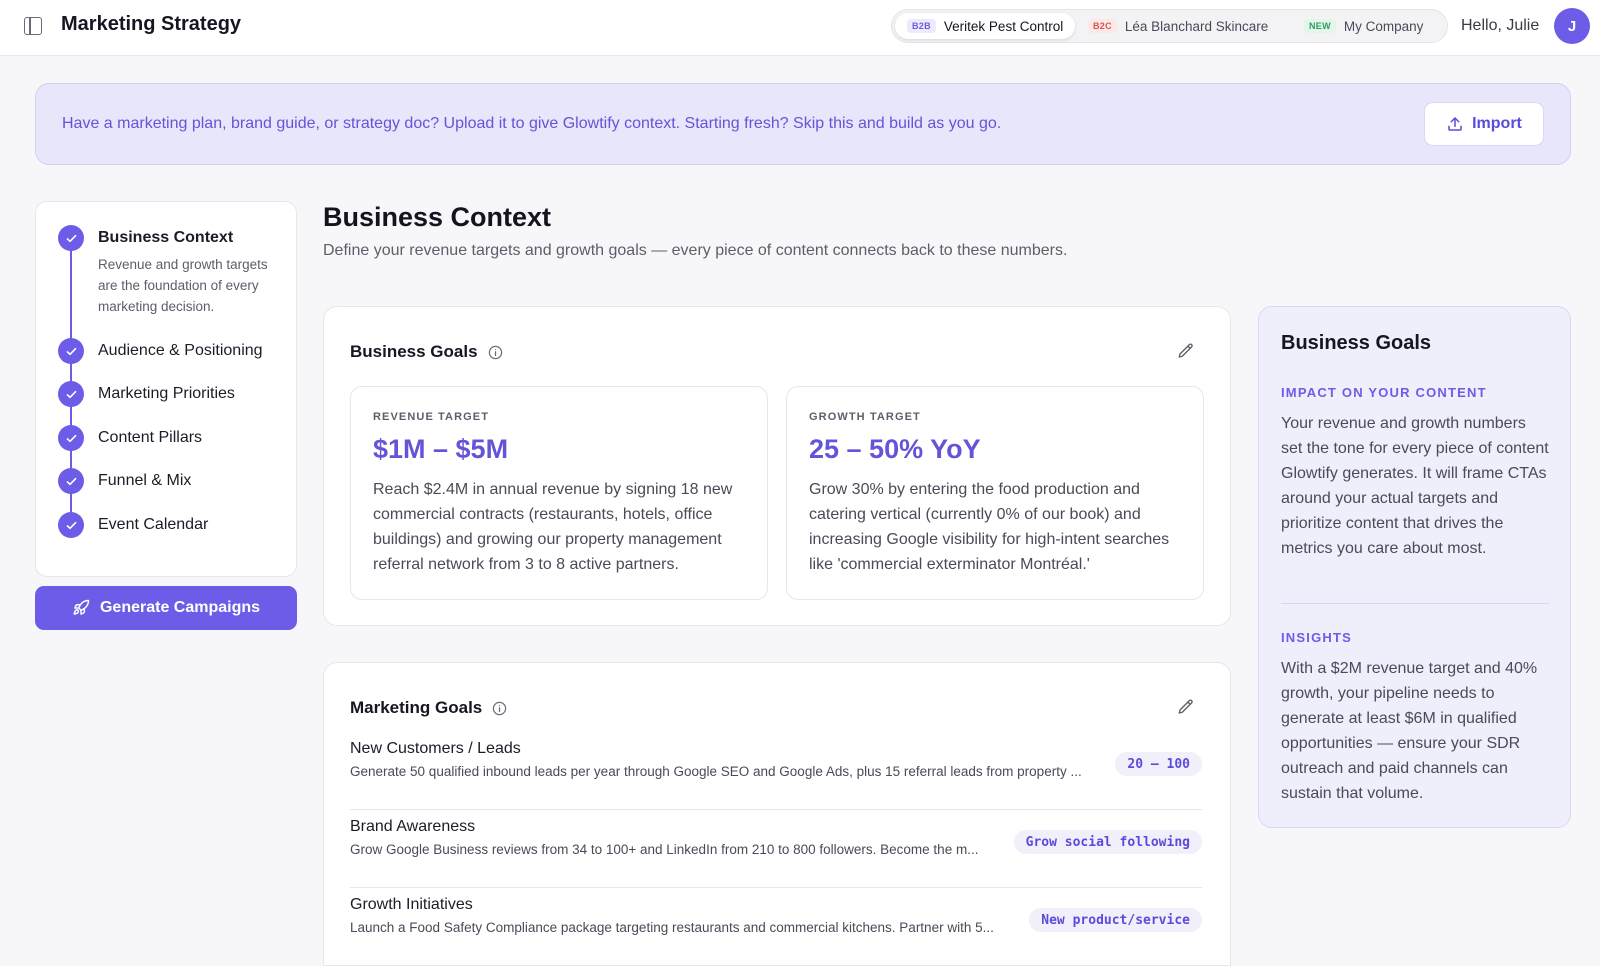 This screenshot has width=1600, height=966. Describe the element at coordinates (437, 217) in the screenshot. I see `page-title: Business Context` at that location.